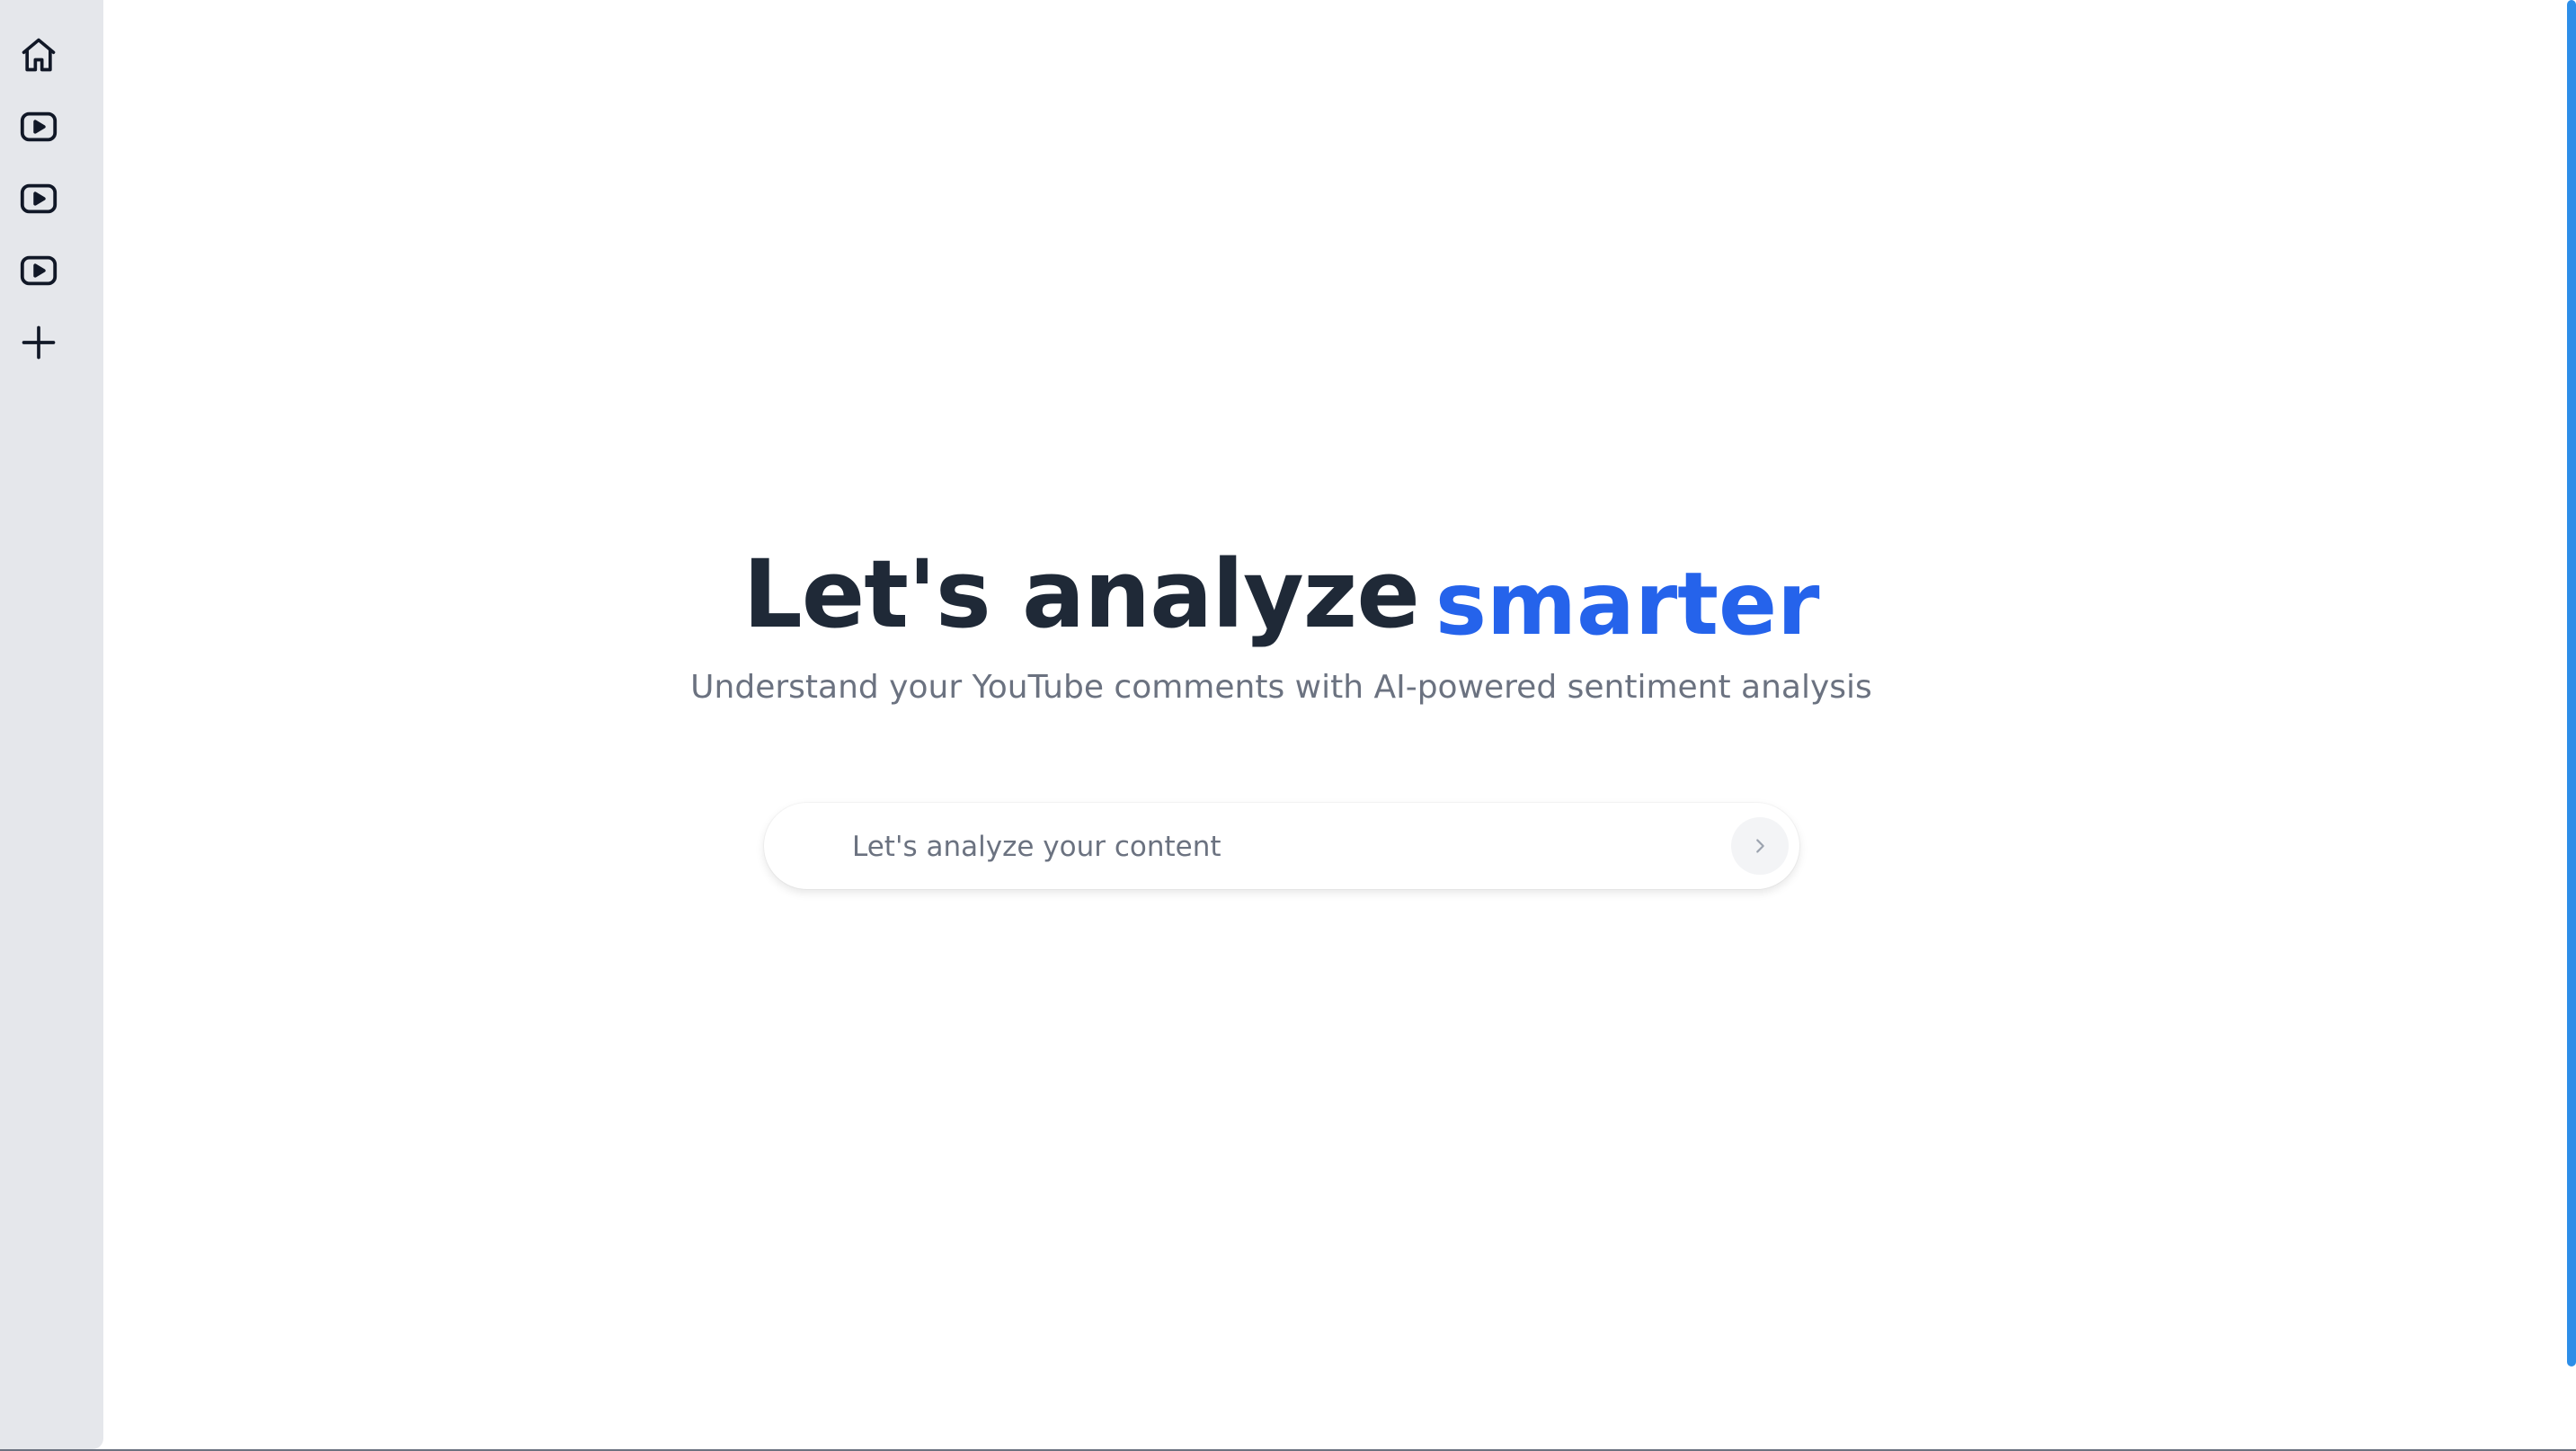 The width and height of the screenshot is (2576, 1451). Describe the element at coordinates (2571, 683) in the screenshot. I see `scrollbar-thumb` at that location.